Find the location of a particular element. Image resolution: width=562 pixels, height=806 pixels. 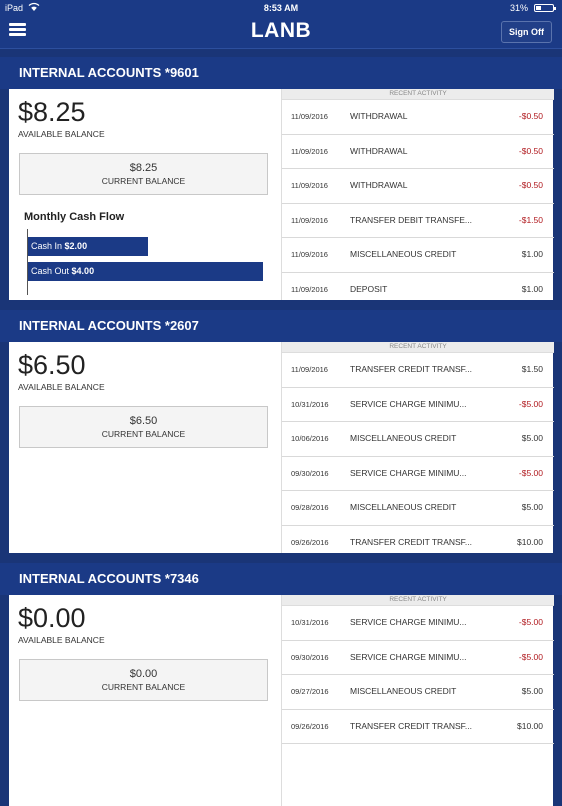

transaction-date: 09/28/2016 is located at coordinates (310, 507).